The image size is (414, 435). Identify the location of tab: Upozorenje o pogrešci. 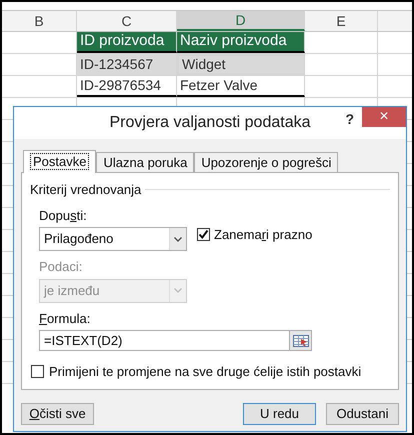
(266, 162).